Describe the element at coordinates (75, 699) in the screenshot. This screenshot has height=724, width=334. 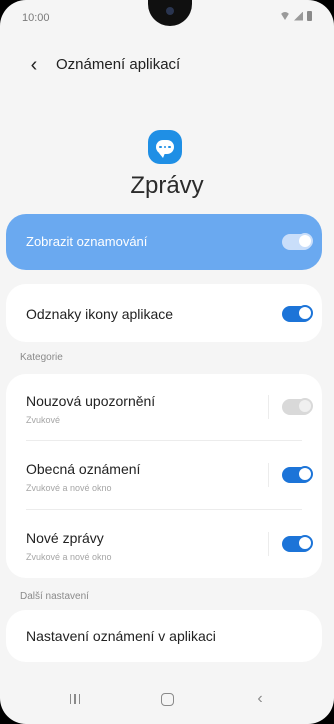
I see `recents-icon` at that location.